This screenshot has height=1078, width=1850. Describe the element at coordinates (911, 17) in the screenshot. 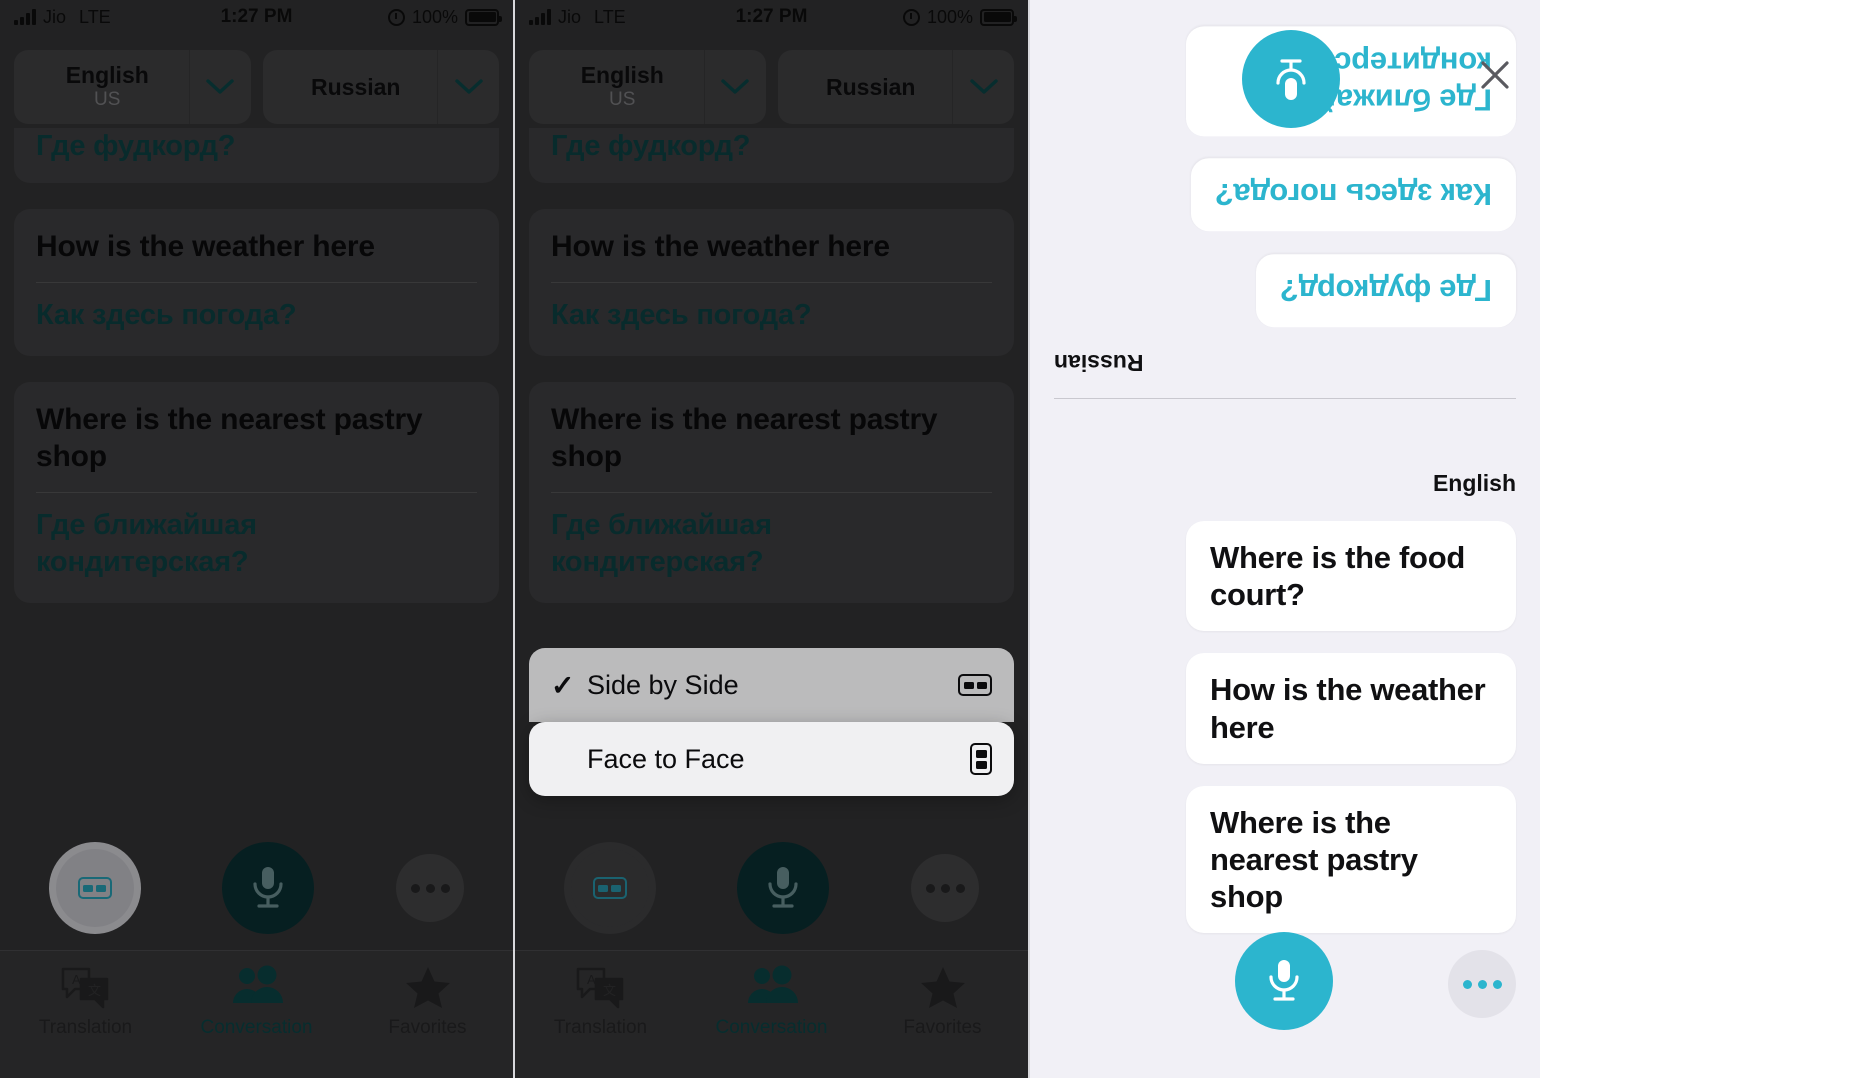

I see `orientation-lock-icon` at that location.